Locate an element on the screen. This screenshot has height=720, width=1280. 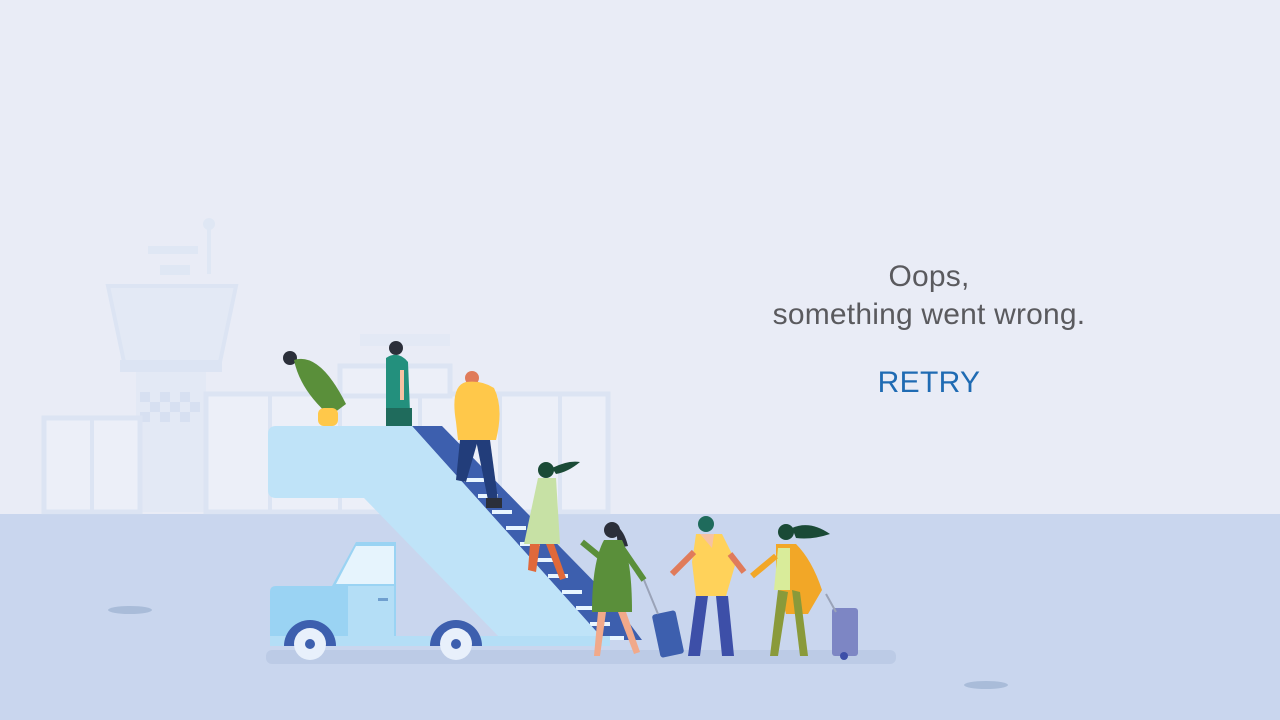
retry-button: RETRY is located at coordinates (929, 383).